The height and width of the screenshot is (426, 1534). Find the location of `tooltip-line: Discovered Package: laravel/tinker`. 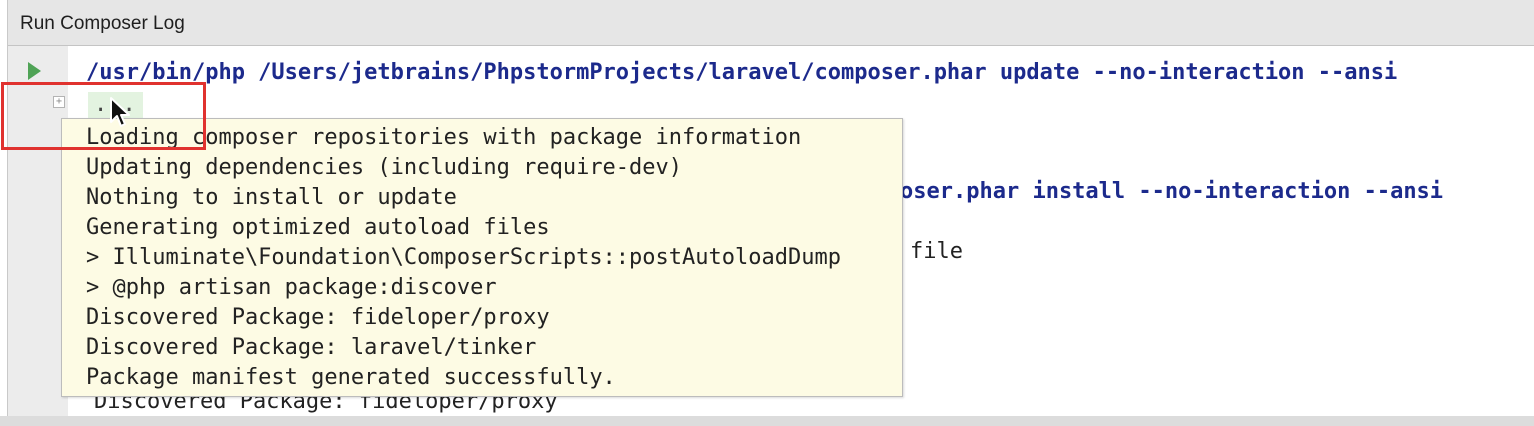

tooltip-line: Discovered Package: laravel/tinker is located at coordinates (311, 347).